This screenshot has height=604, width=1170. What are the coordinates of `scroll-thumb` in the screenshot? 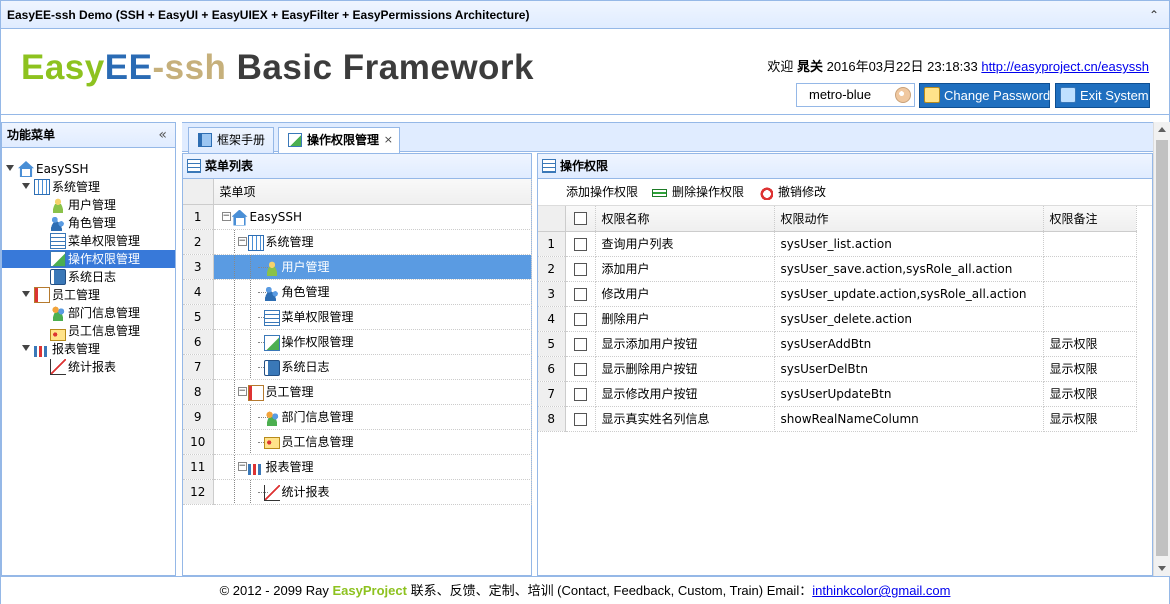 It's located at (1162, 348).